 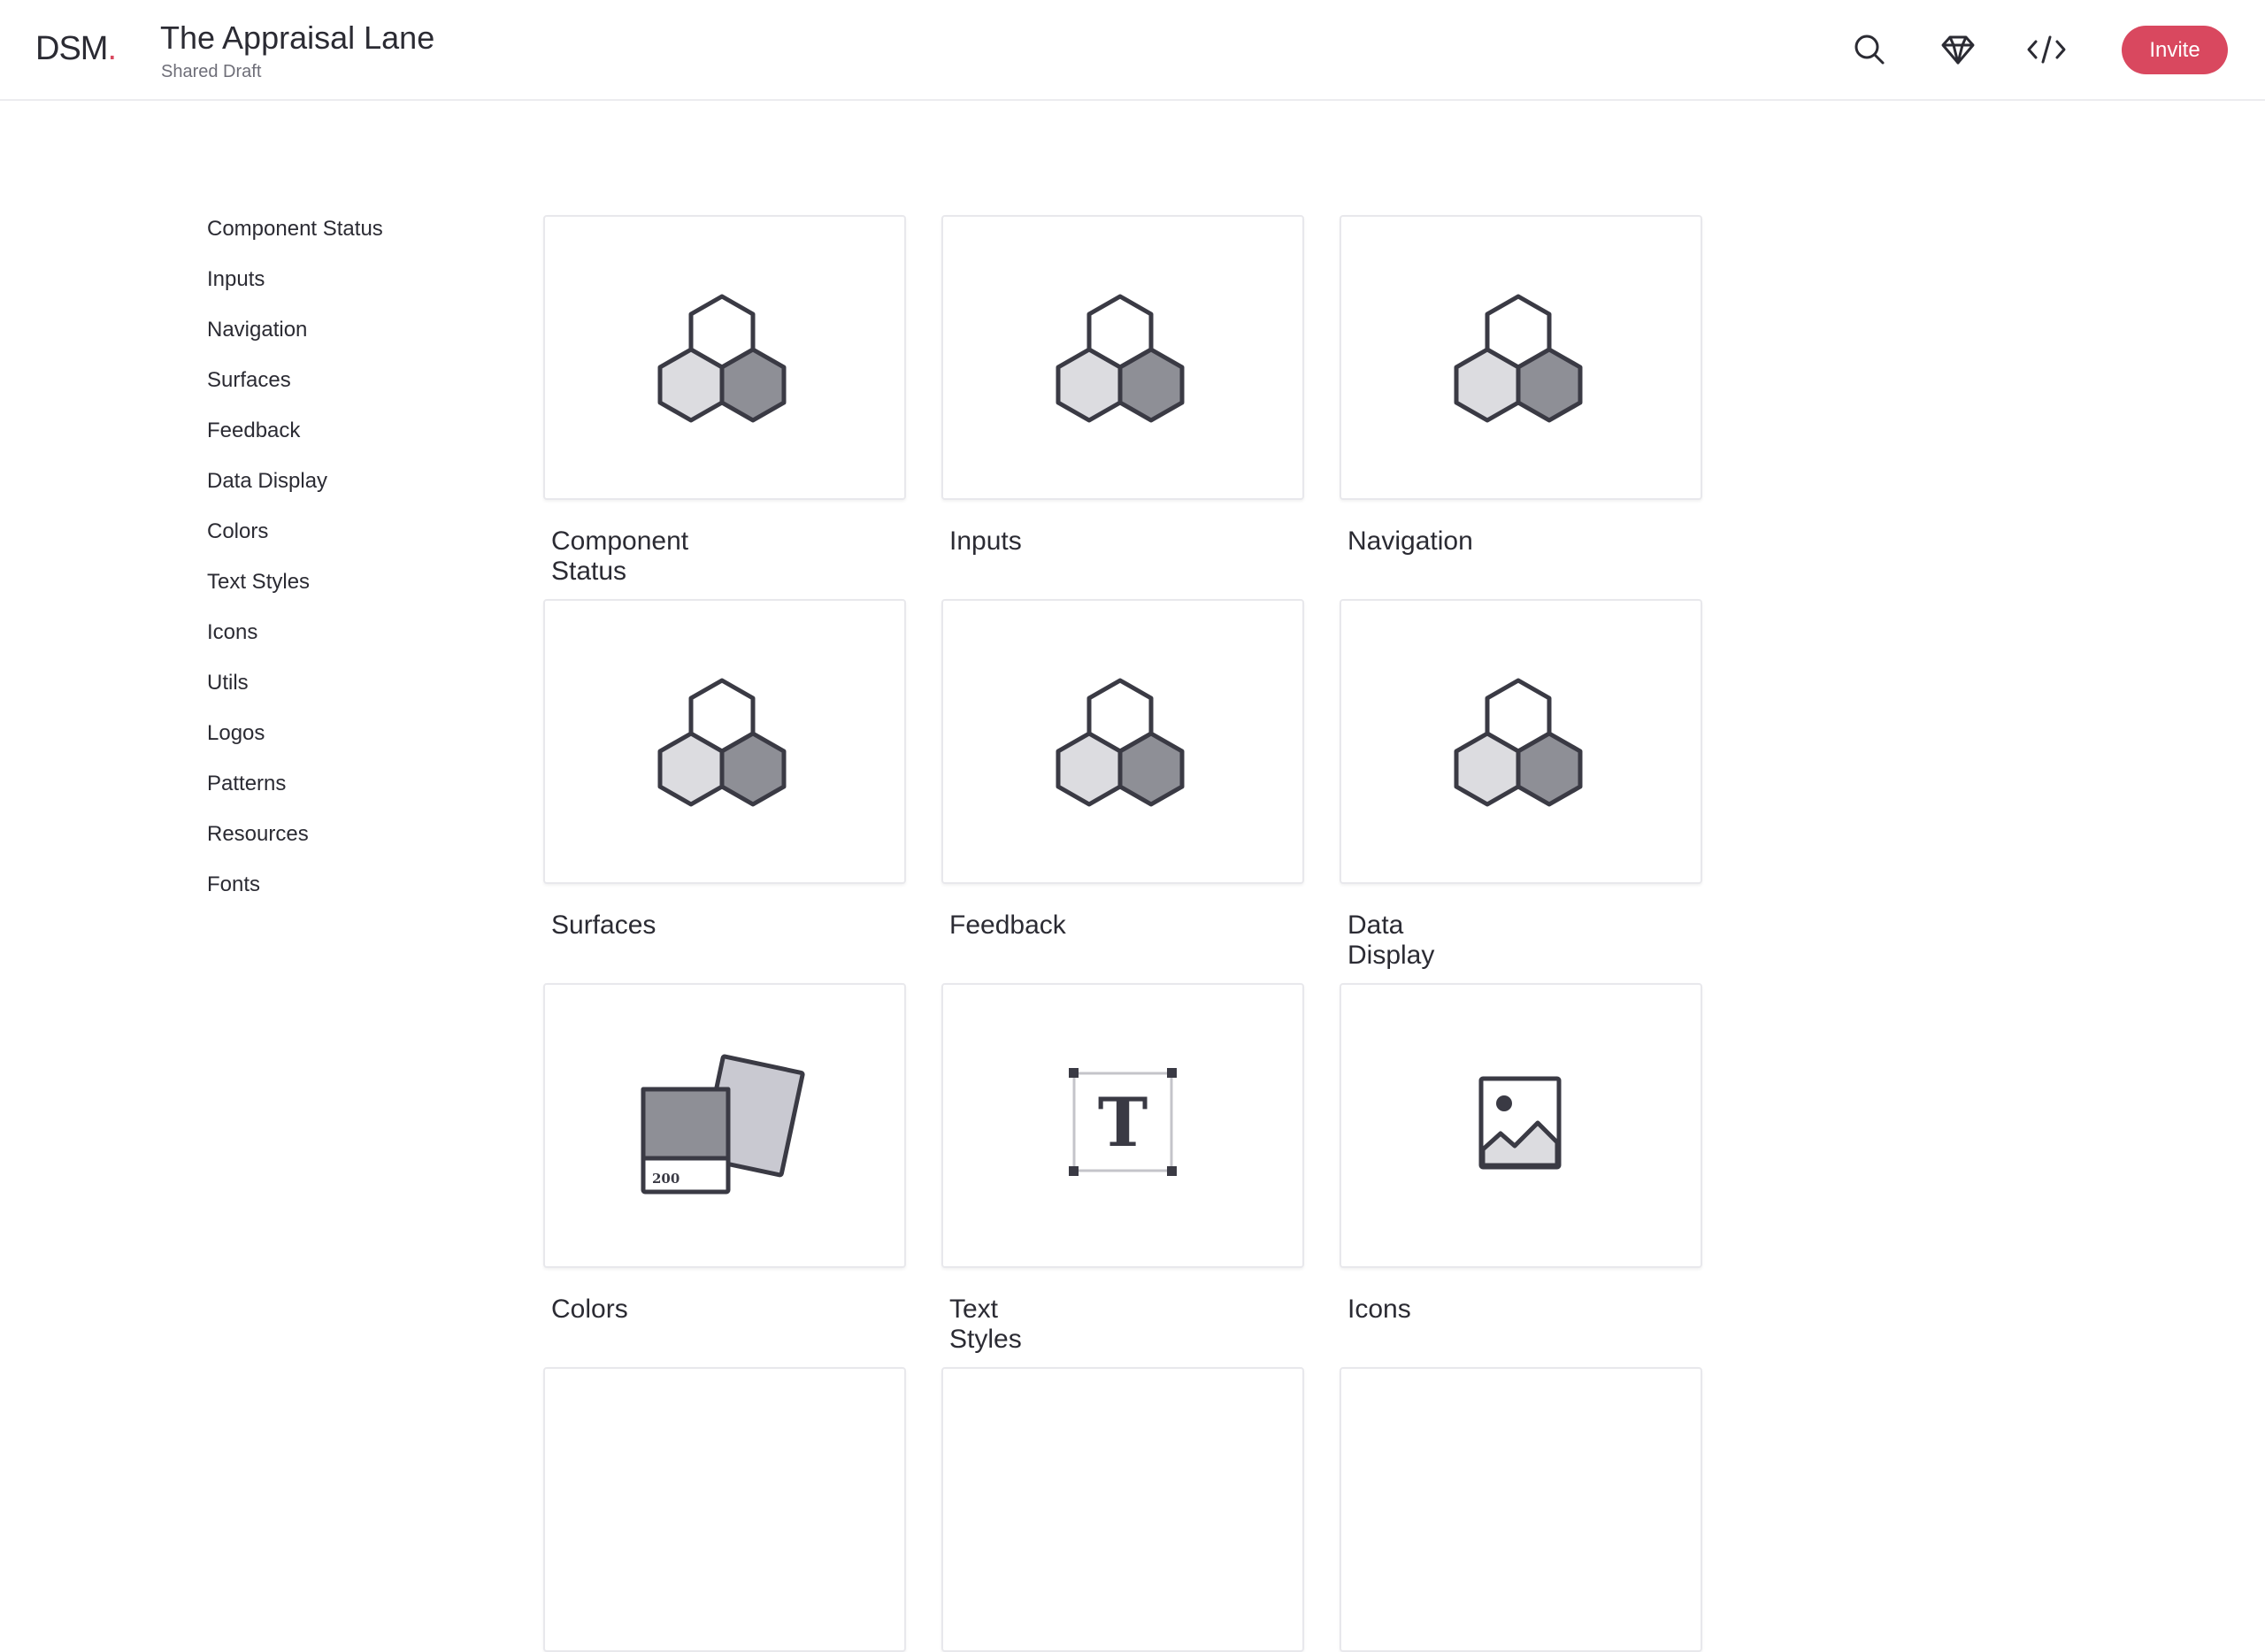 I want to click on card-label-icons: Icons, so click(x=1379, y=1310).